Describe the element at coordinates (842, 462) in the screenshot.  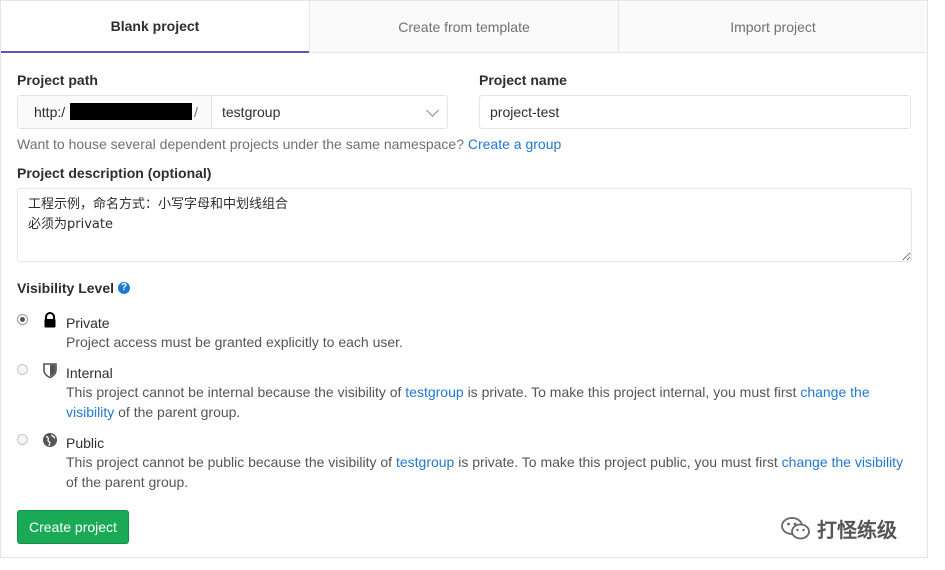
I see `public-change-visibility-link: change the visibility` at that location.